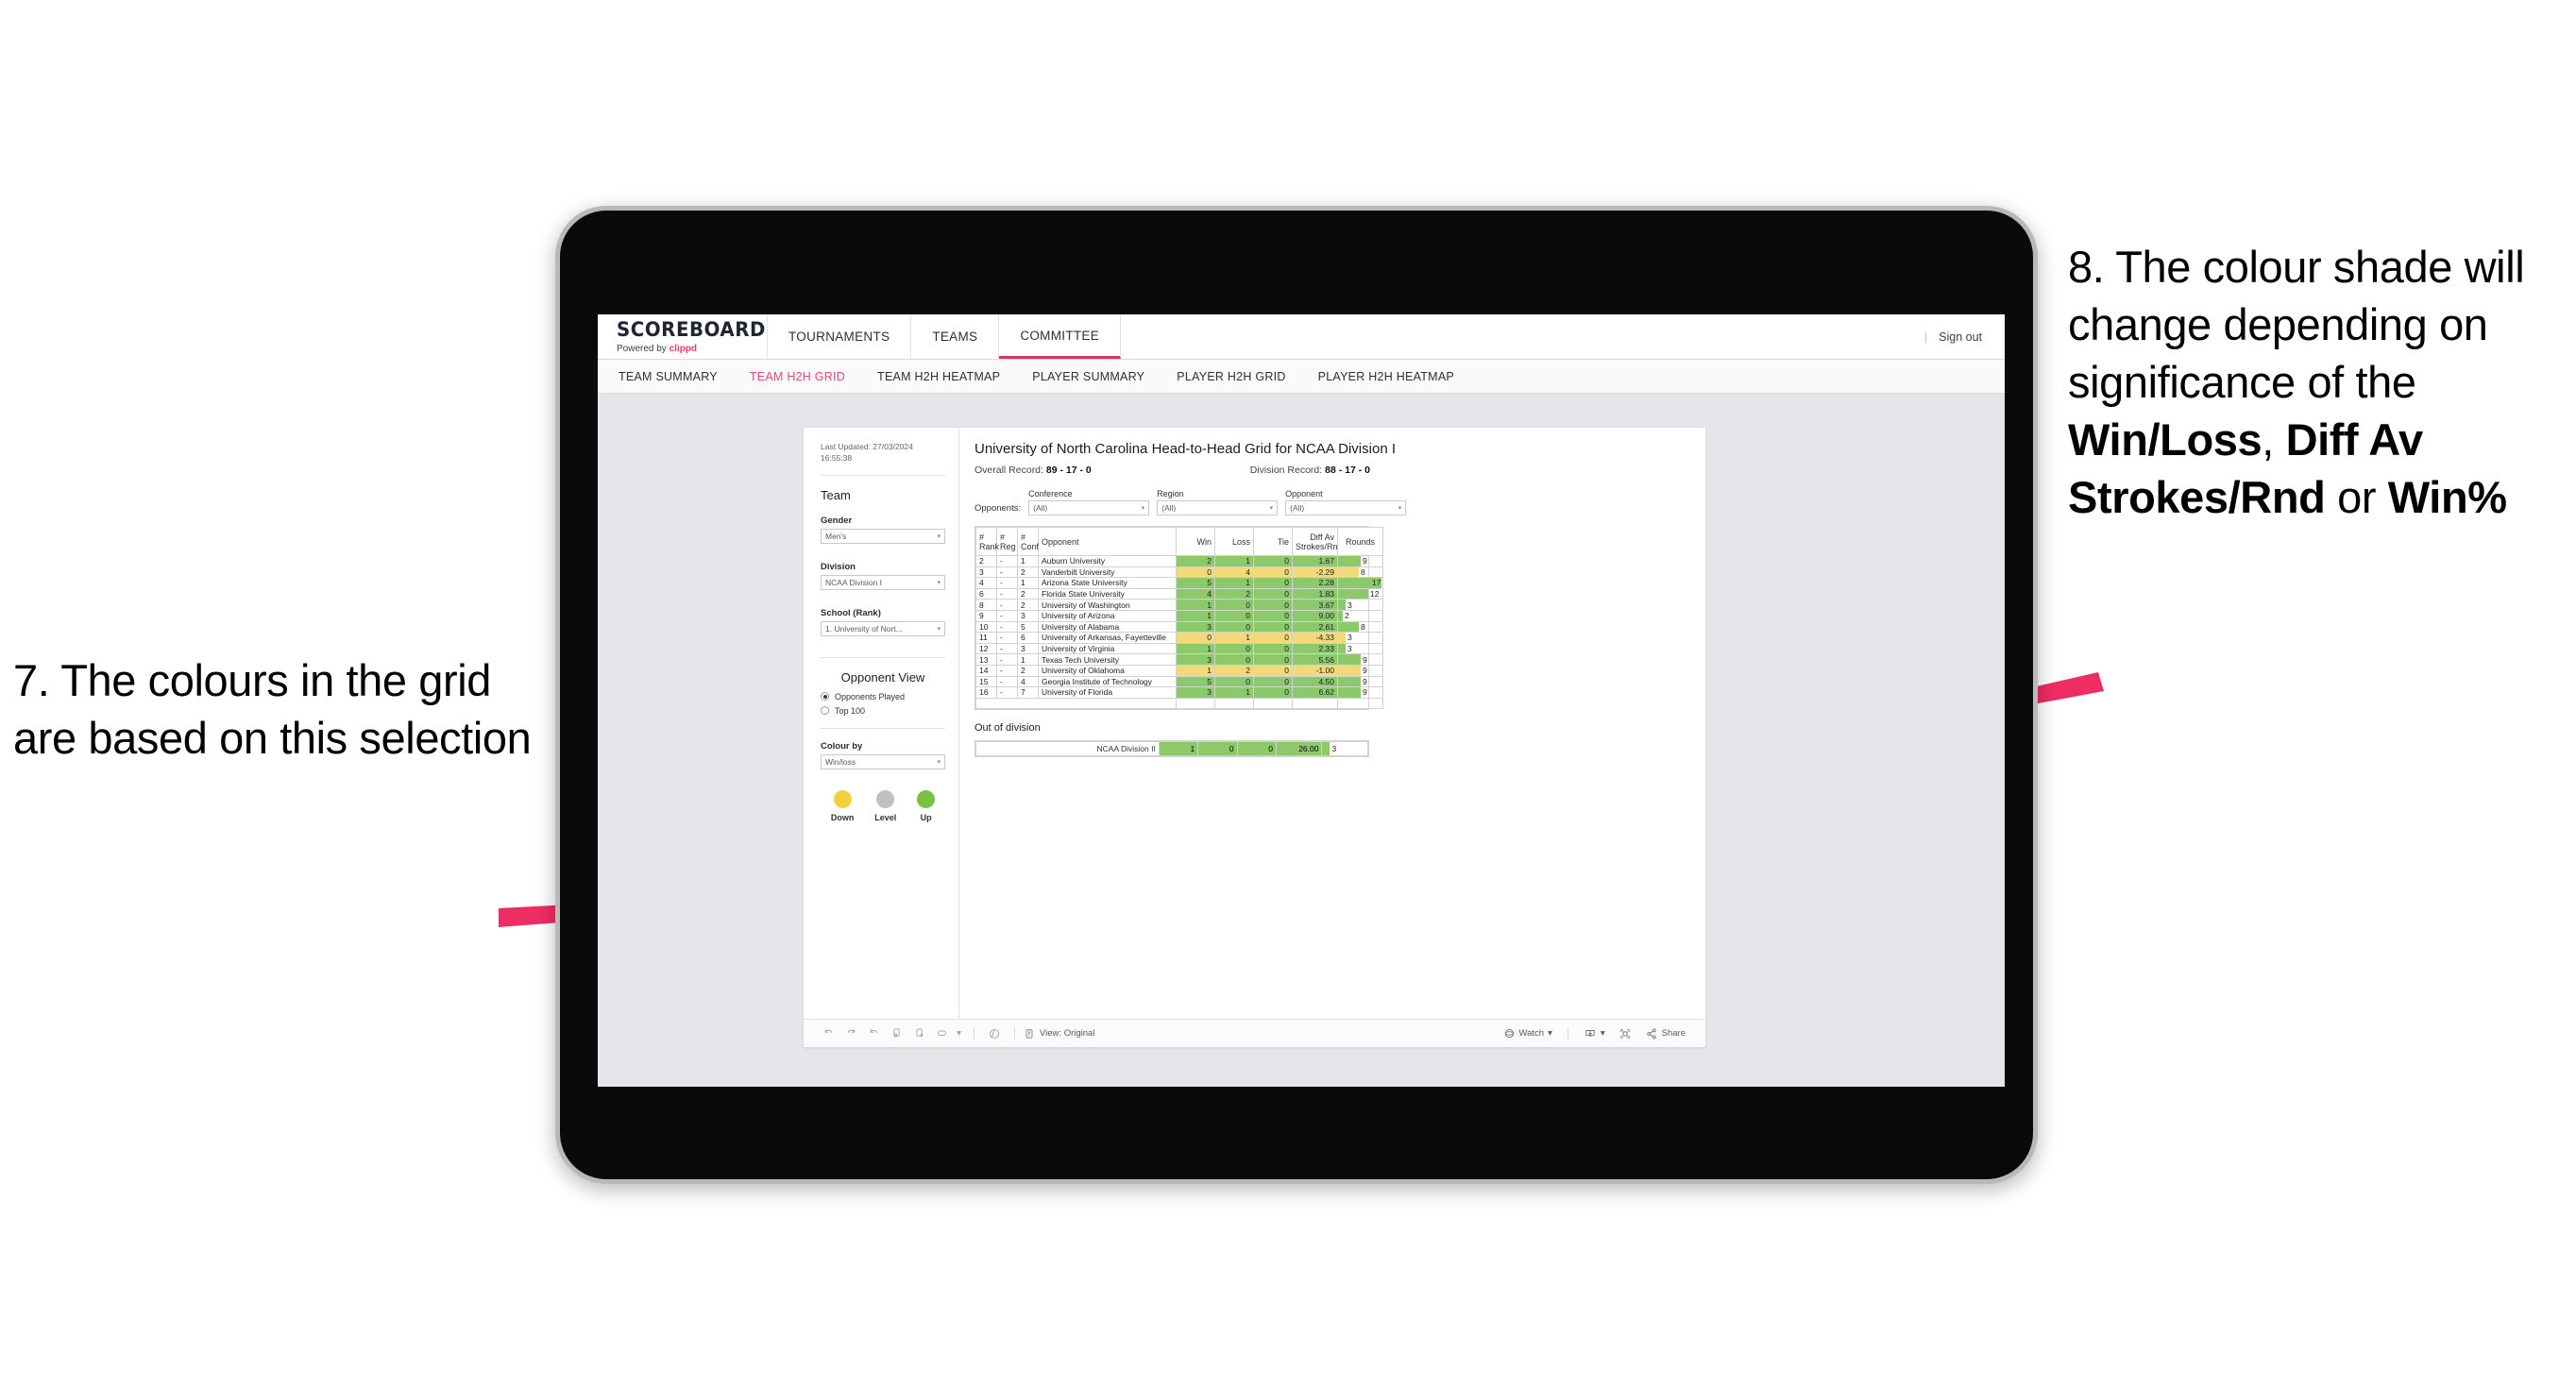  I want to click on conference-value: (All), so click(1040, 508).